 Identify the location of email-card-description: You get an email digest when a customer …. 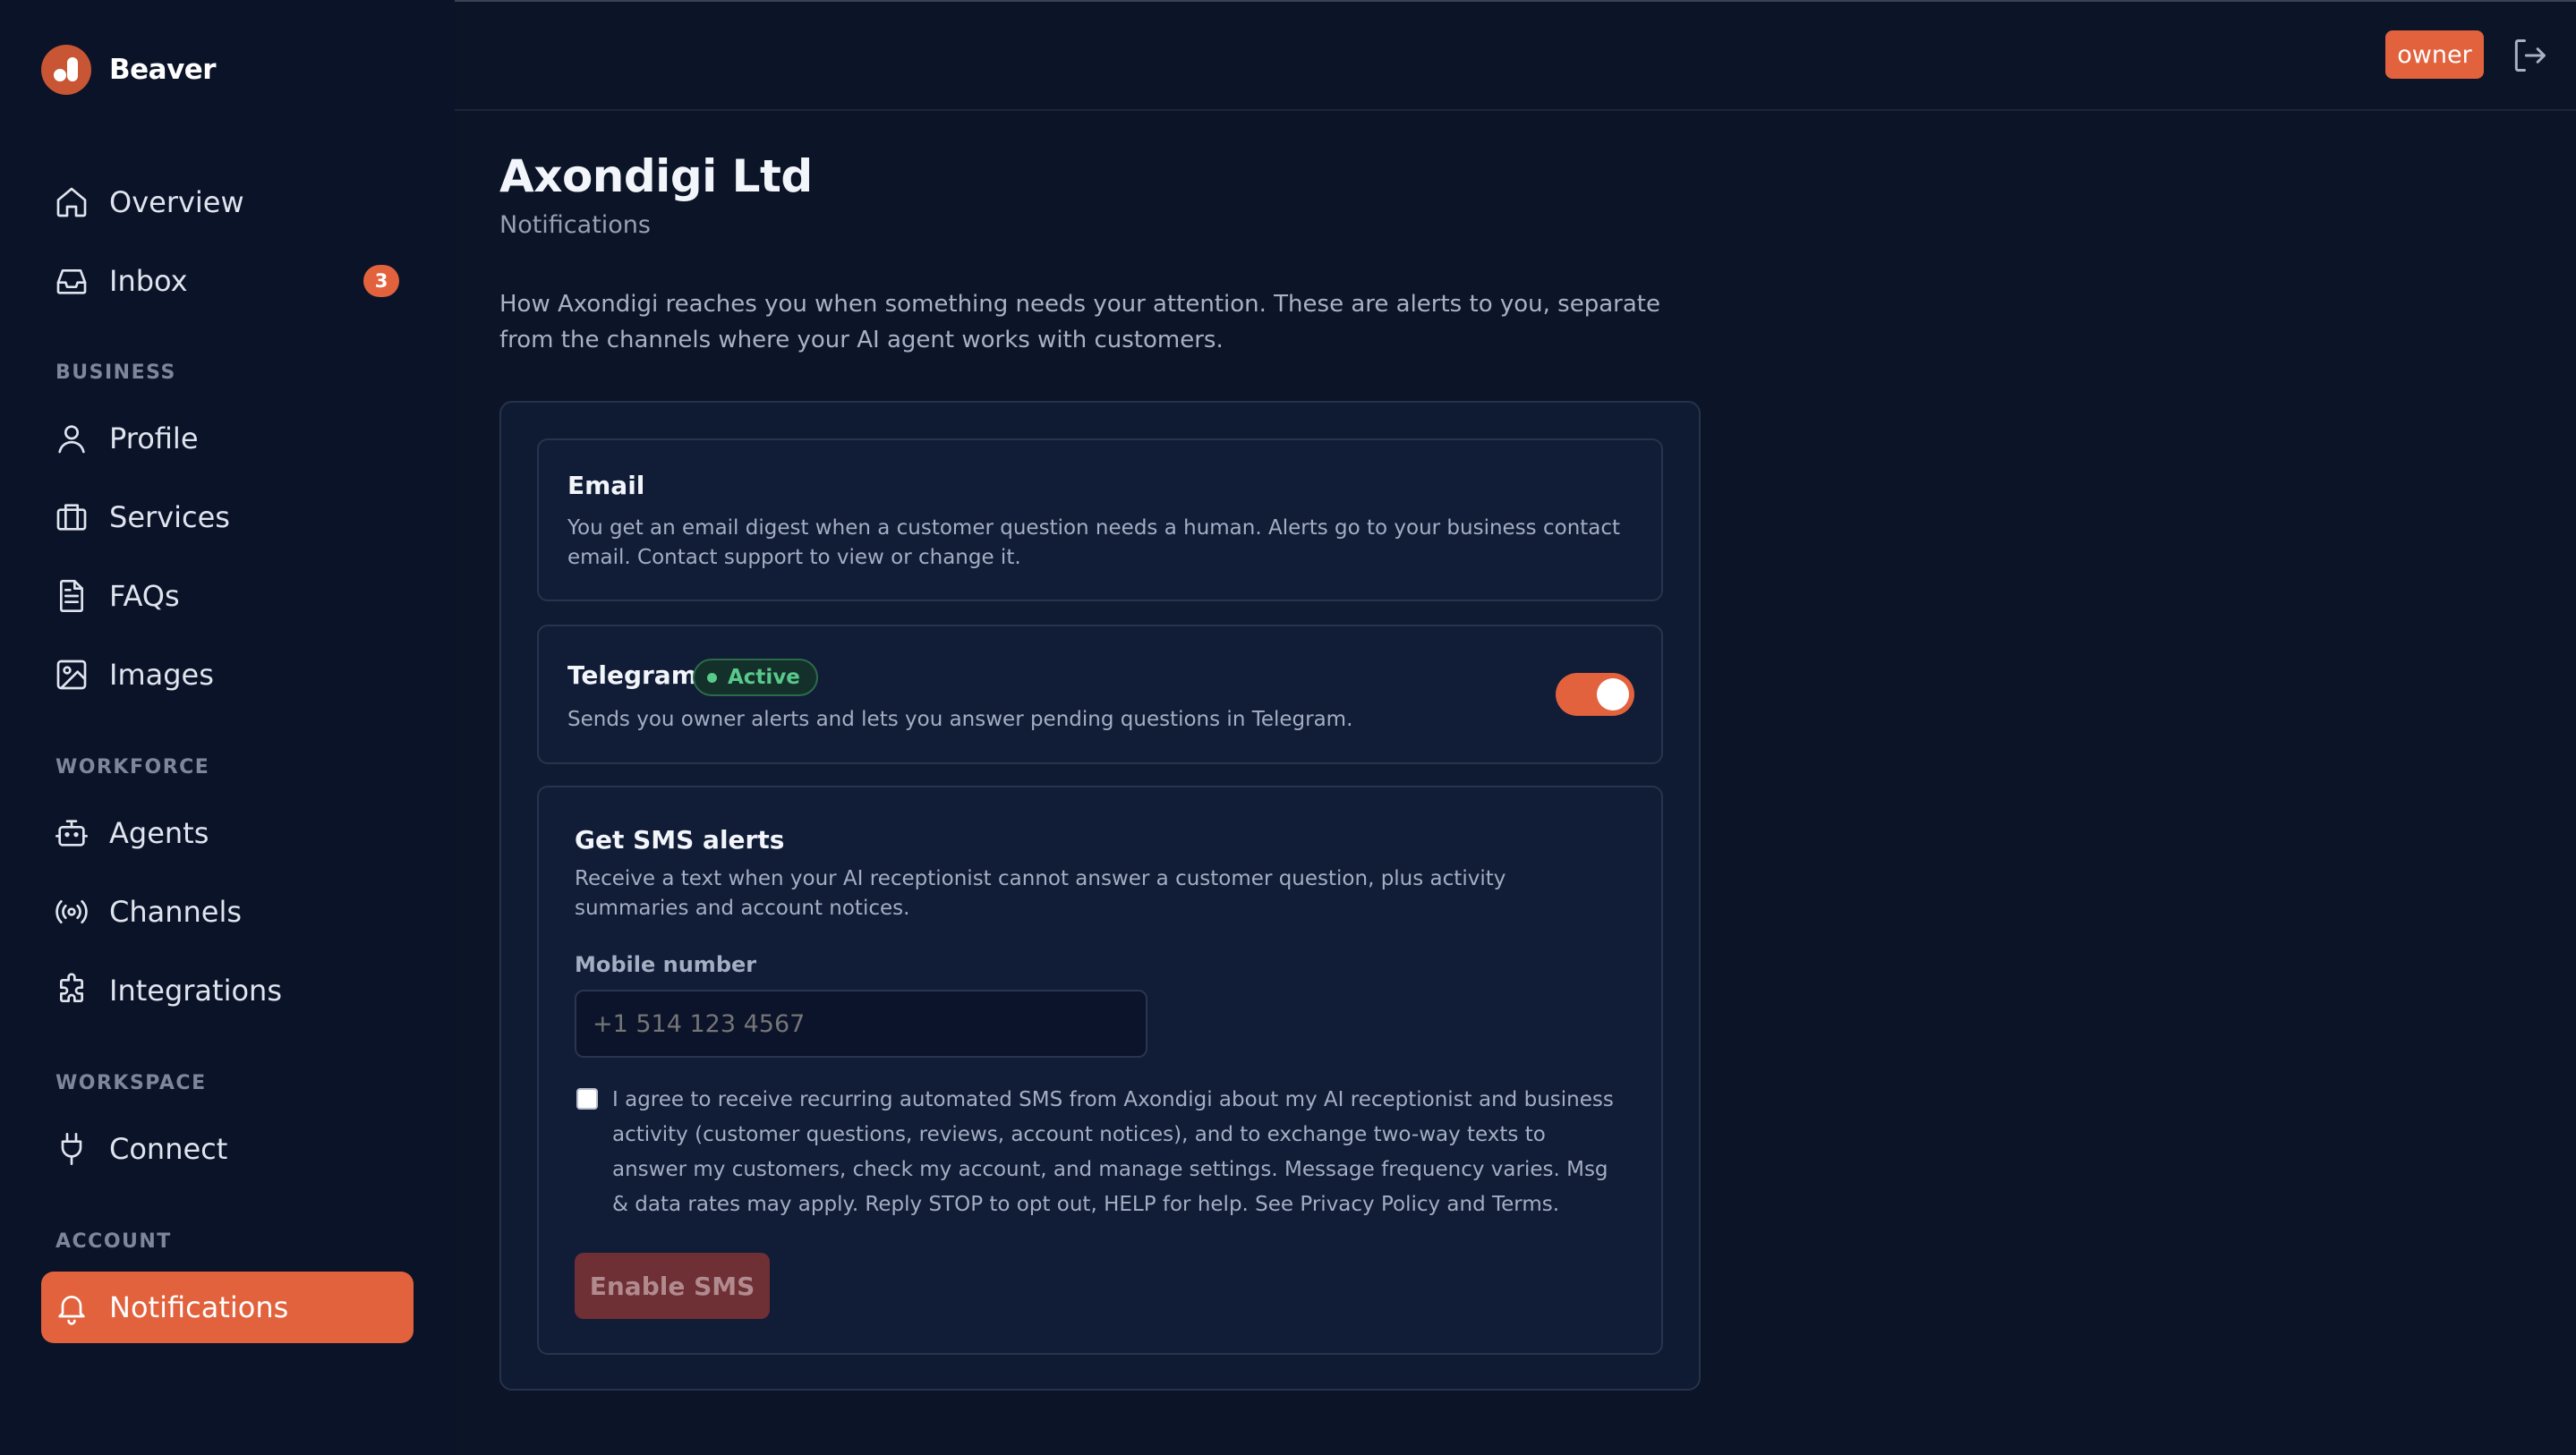
(1094, 542).